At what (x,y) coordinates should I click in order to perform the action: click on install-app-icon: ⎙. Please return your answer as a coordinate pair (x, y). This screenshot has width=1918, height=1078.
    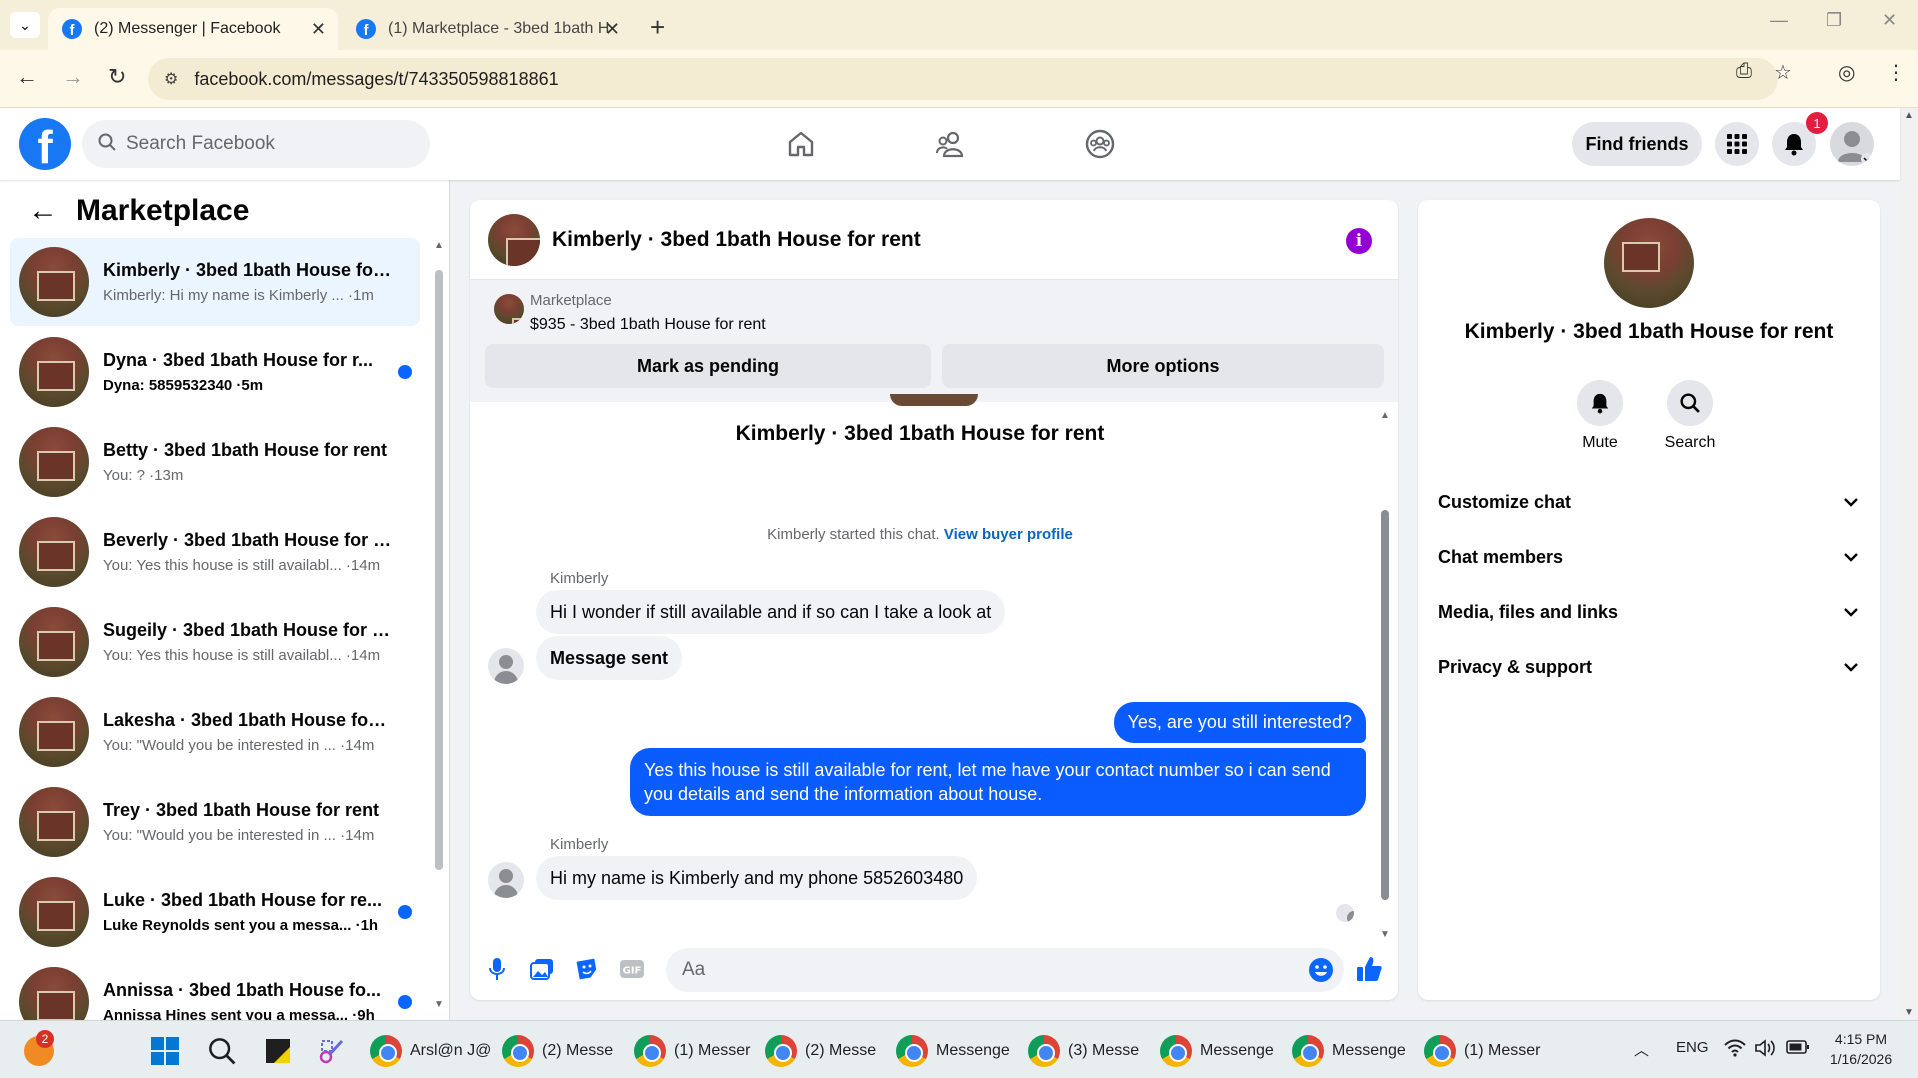
    Looking at the image, I should click on (1744, 71).